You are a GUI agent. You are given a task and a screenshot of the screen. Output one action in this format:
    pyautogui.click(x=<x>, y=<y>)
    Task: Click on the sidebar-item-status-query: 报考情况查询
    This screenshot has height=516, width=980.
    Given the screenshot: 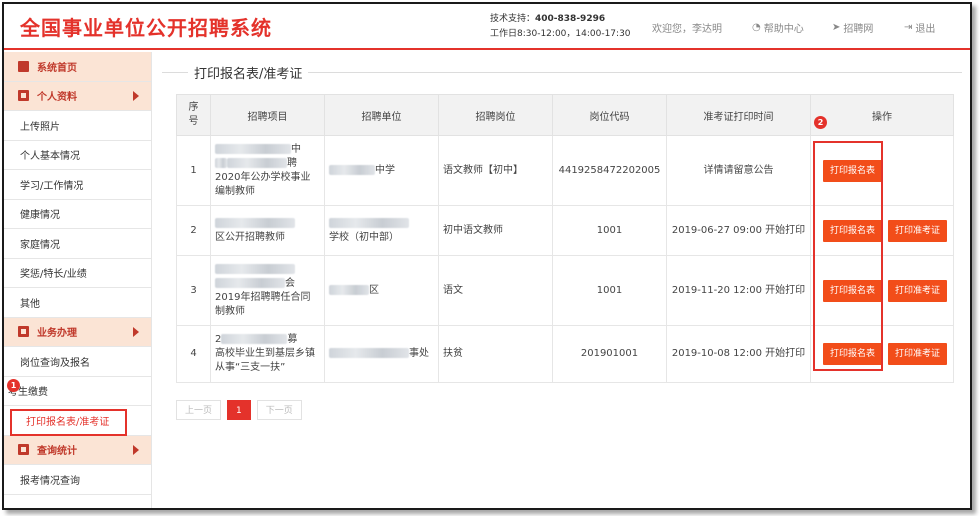 What is the action you would take?
    pyautogui.click(x=77, y=480)
    